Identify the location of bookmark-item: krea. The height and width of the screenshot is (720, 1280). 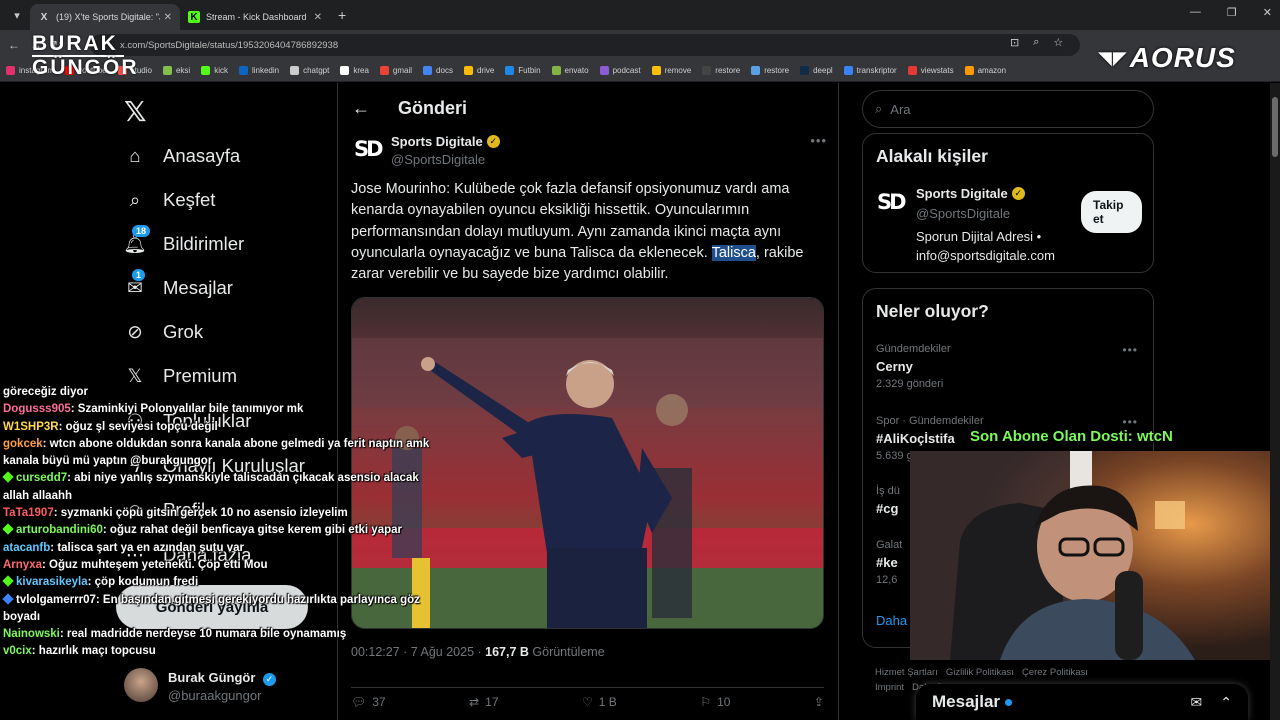
(354, 70).